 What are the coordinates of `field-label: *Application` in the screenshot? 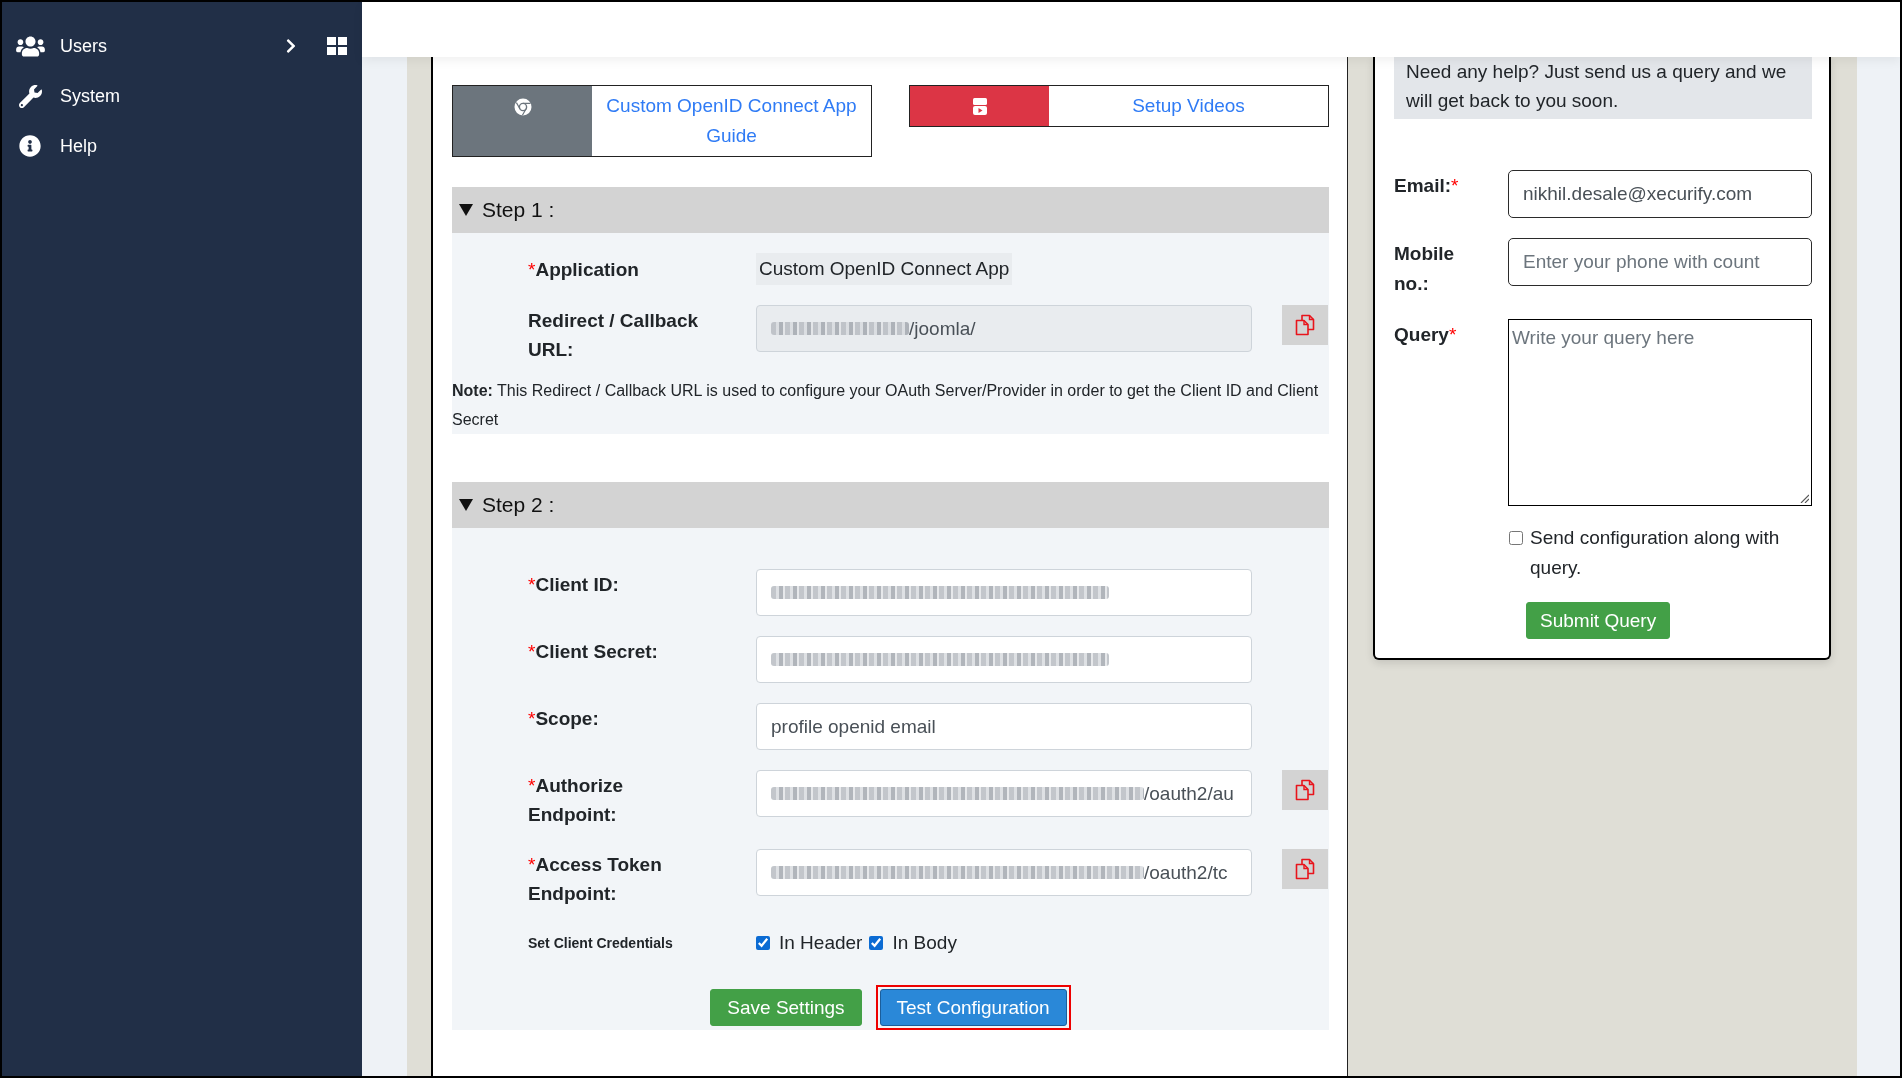 It's located at (583, 270).